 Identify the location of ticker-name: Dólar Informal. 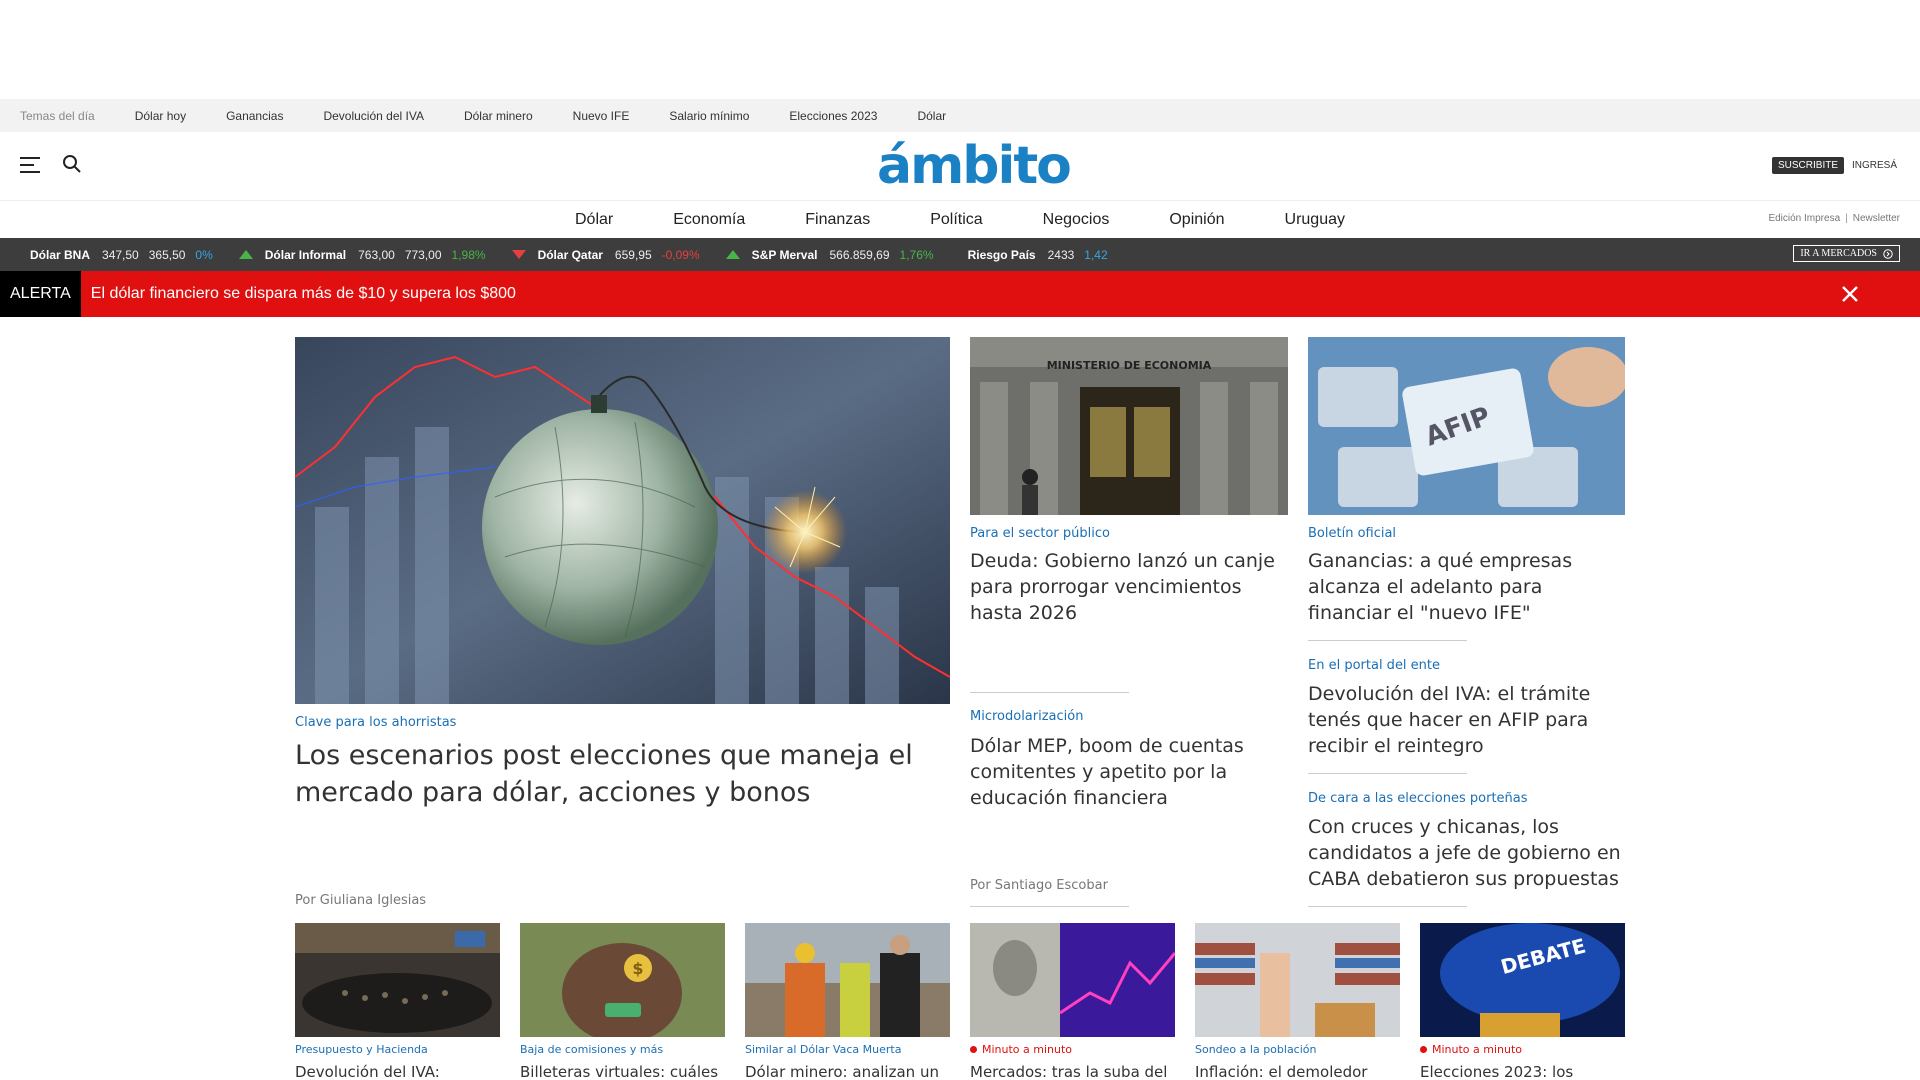
(305, 254).